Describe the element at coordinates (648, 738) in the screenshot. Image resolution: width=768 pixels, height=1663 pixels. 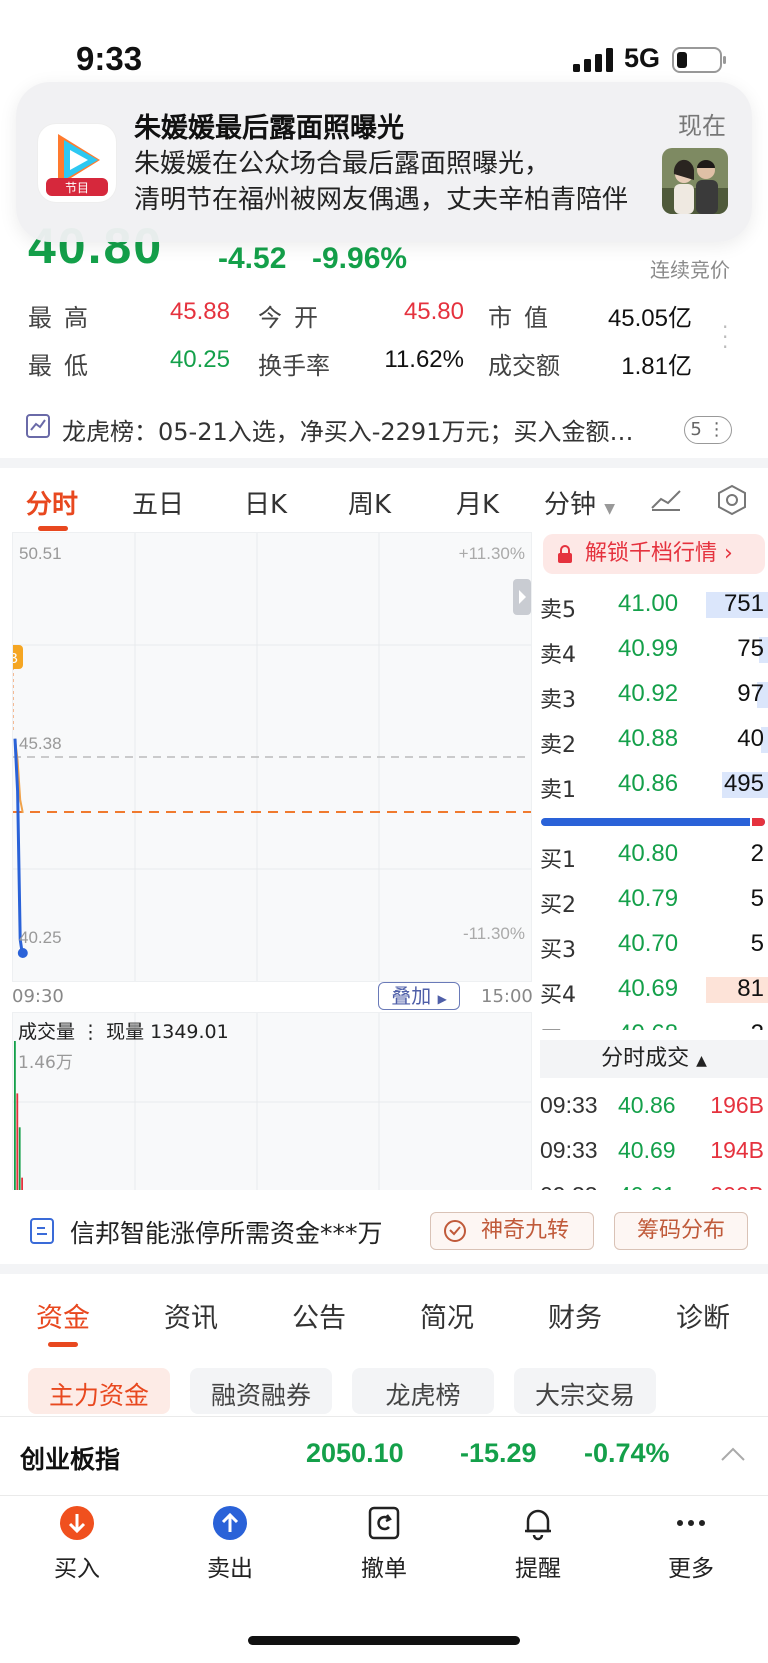
I see `order-price: 40.88` at that location.